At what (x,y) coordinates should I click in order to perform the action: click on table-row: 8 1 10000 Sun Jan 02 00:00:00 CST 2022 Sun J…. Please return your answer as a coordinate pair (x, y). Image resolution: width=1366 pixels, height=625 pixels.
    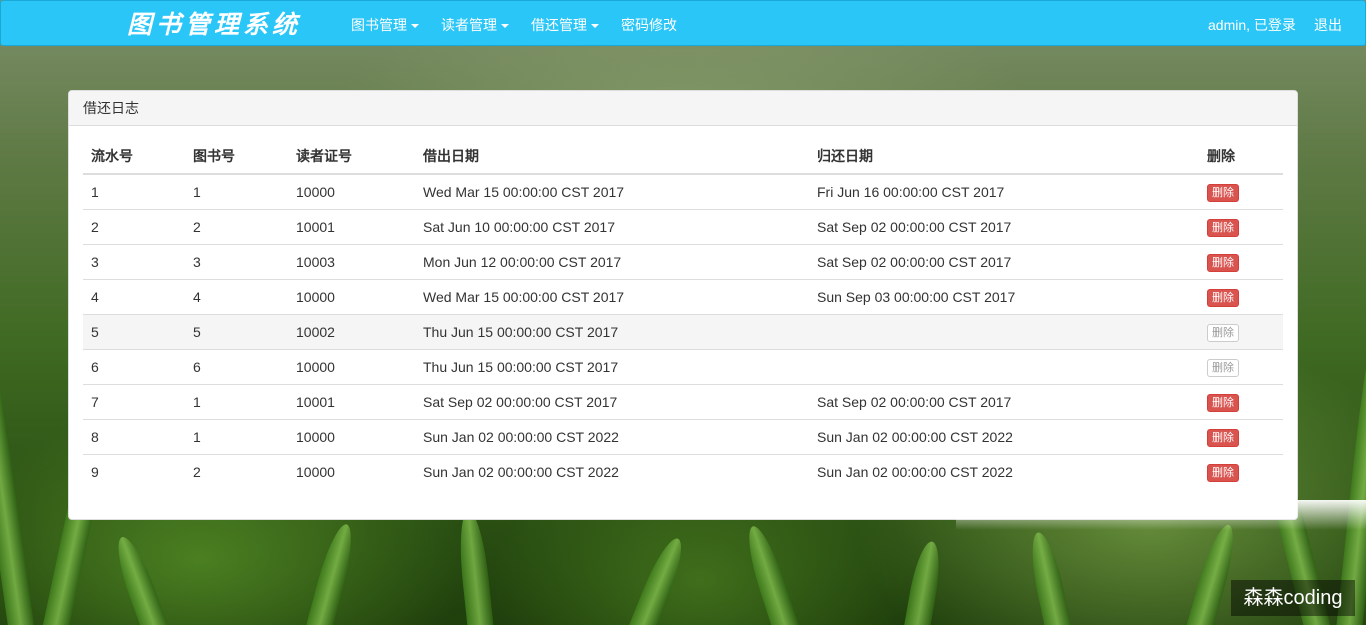
    Looking at the image, I should click on (683, 437).